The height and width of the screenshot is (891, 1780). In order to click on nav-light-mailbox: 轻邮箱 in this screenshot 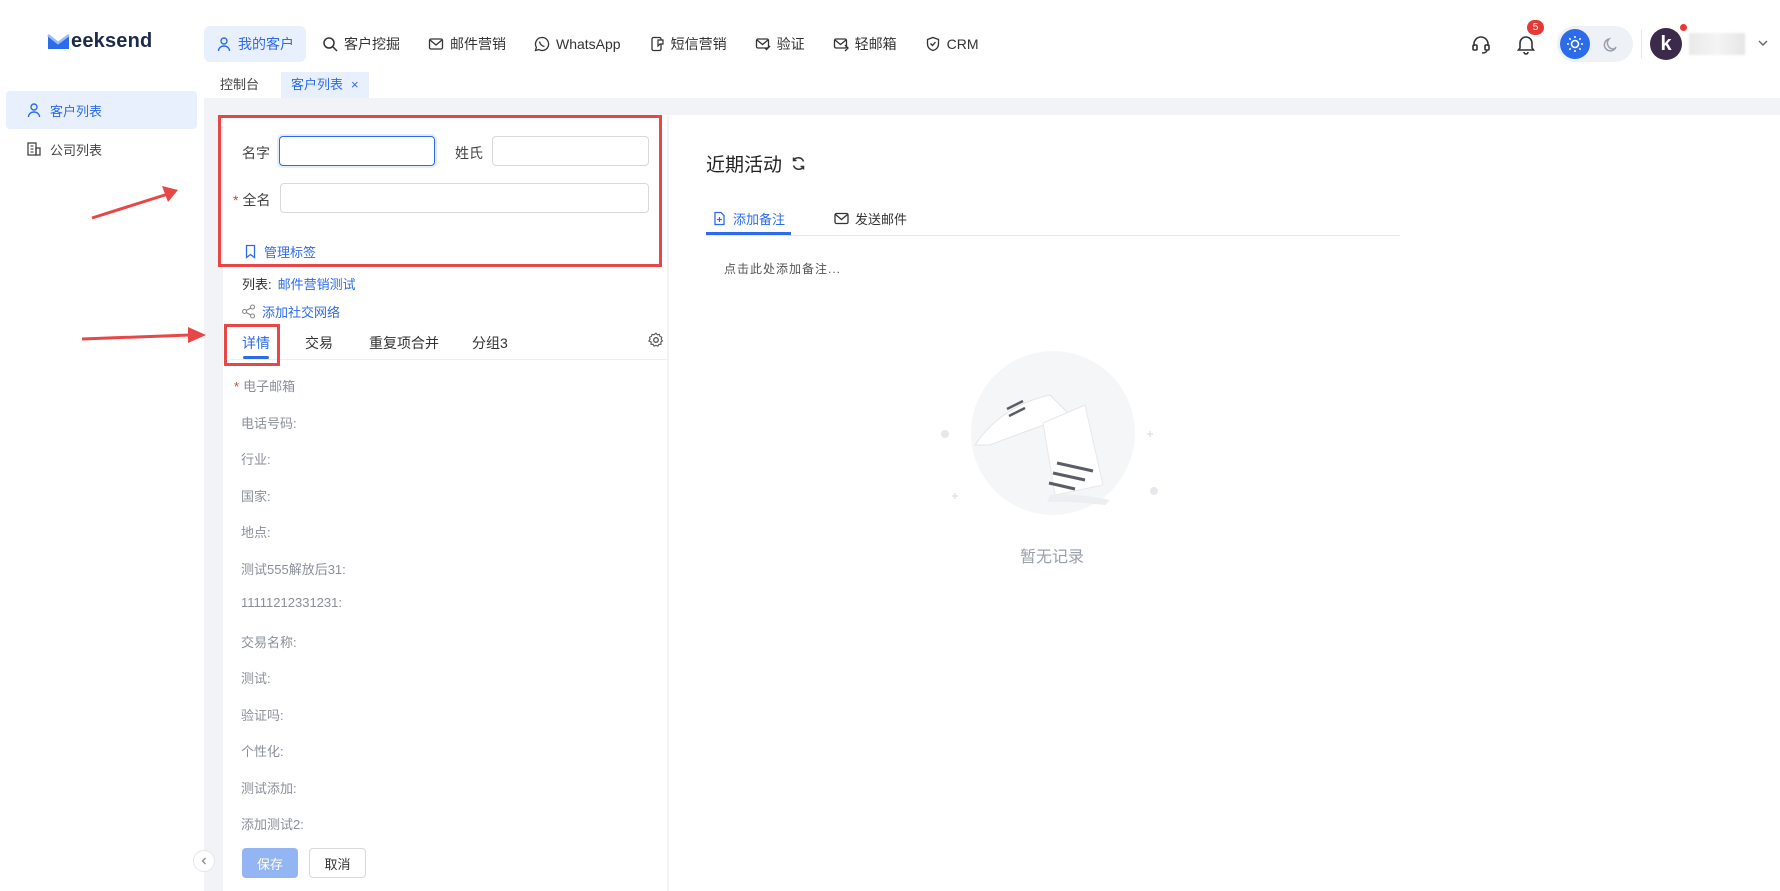, I will do `click(865, 44)`.